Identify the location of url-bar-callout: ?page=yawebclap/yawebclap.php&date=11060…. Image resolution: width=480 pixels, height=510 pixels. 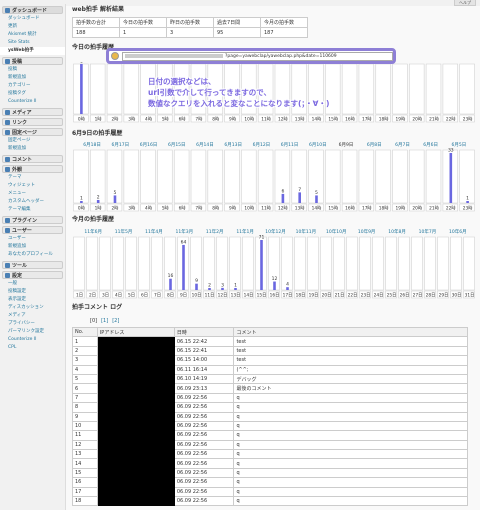
(251, 56).